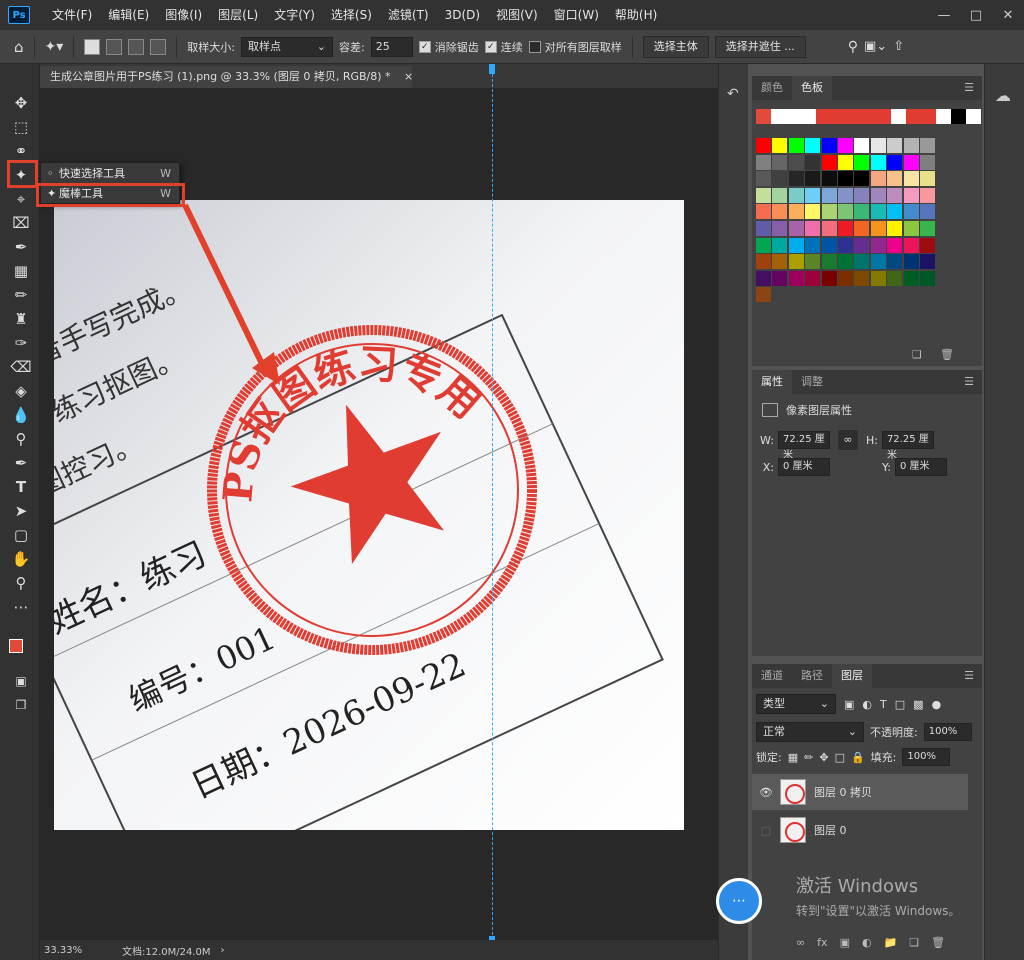 Image resolution: width=1024 pixels, height=960 pixels. Describe the element at coordinates (128, 15) in the screenshot. I see `menu-edit: 编辑(E)` at that location.